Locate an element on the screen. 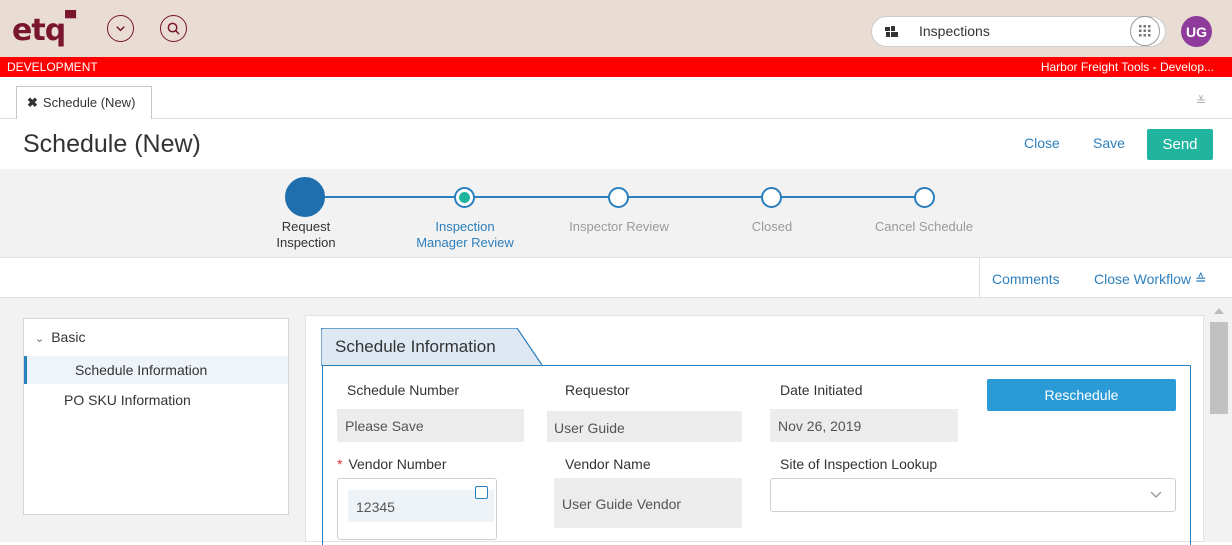  double-chevron-down-icon: ≚ is located at coordinates (1201, 101).